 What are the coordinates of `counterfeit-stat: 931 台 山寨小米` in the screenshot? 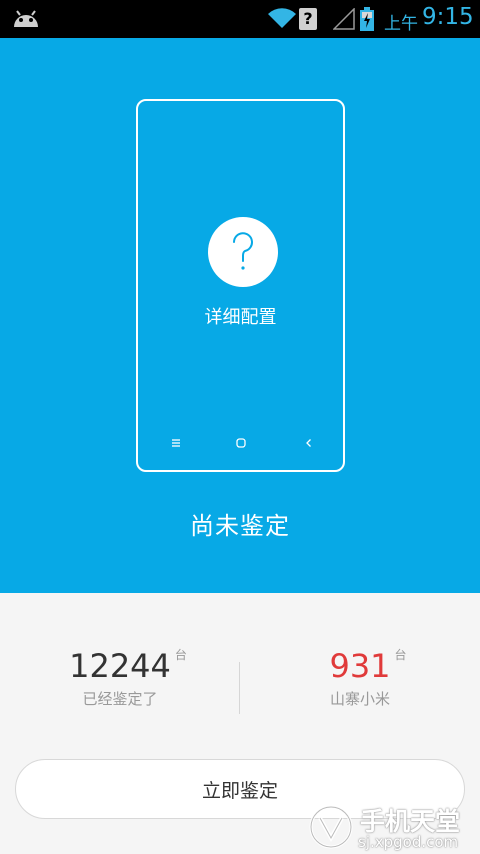 It's located at (360, 678).